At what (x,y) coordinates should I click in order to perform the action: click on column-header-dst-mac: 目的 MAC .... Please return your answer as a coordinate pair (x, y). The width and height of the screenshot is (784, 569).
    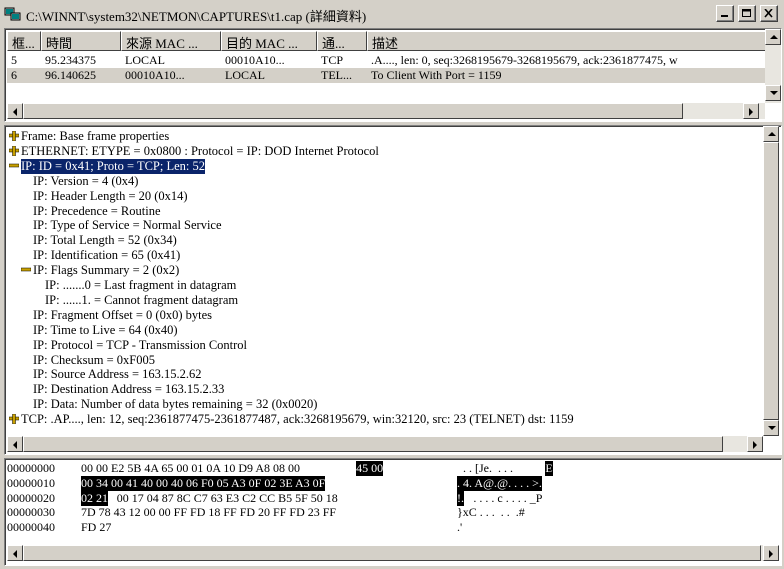
    Looking at the image, I should click on (269, 41).